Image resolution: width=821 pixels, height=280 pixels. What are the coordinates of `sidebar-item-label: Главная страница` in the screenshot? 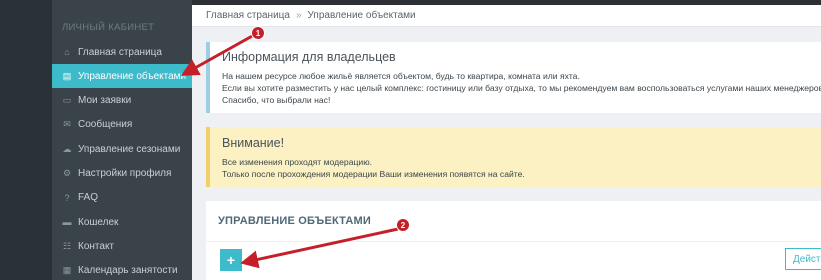 It's located at (120, 52).